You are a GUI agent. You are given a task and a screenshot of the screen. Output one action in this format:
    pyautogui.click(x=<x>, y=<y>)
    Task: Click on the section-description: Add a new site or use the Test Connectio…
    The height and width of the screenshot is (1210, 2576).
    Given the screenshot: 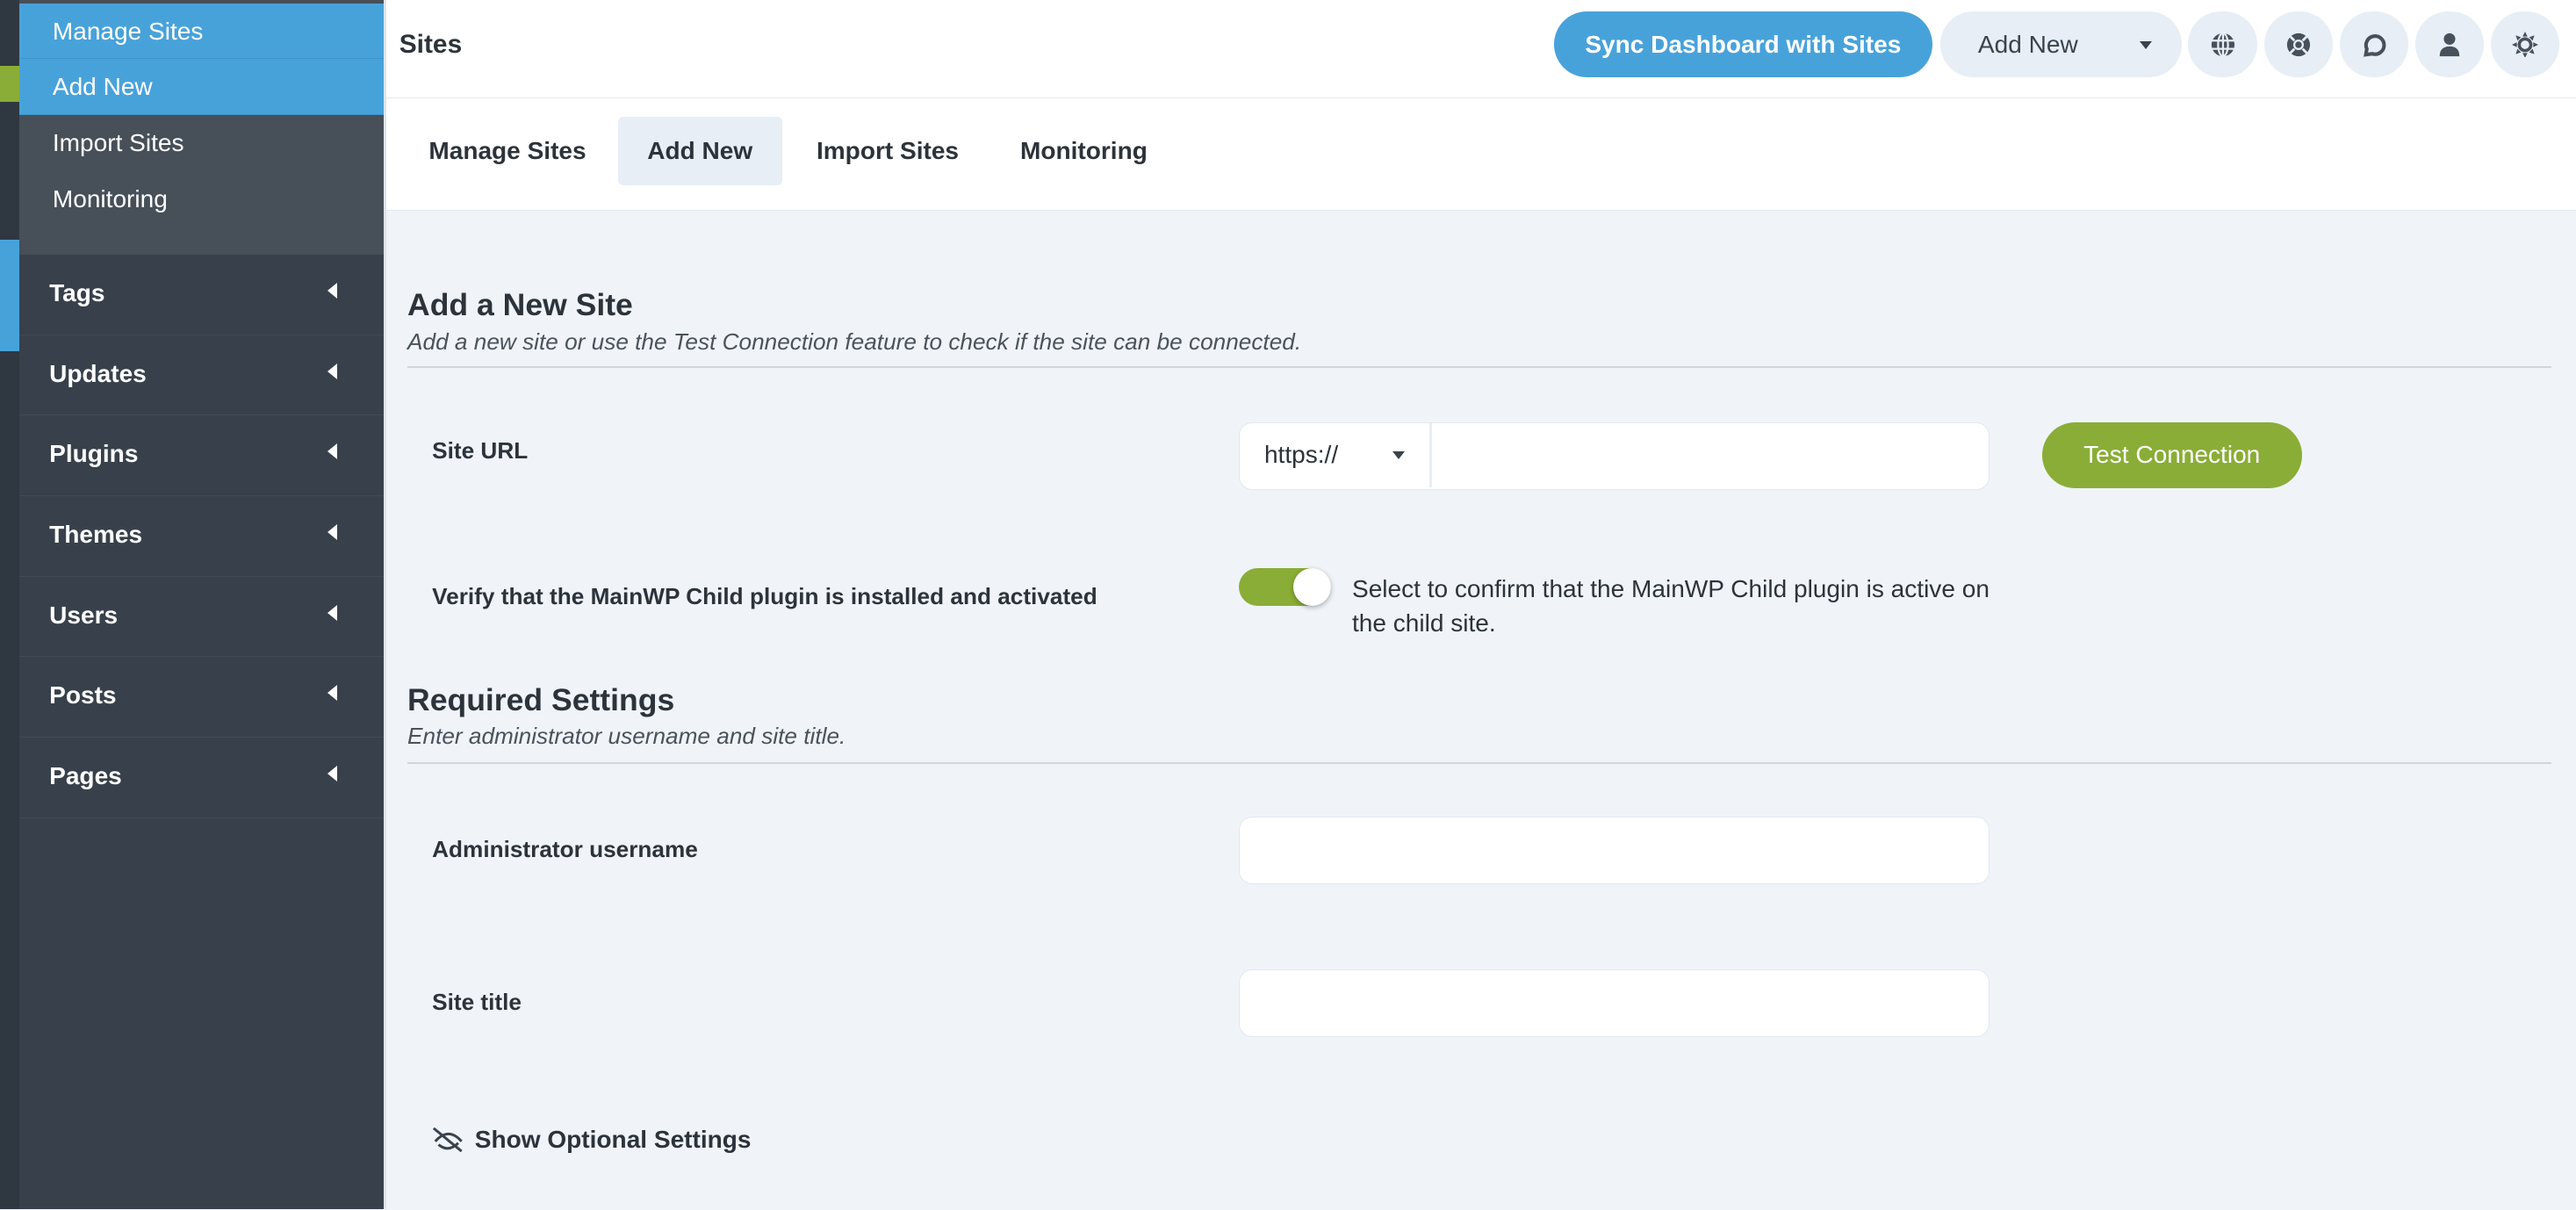 What is the action you would take?
    pyautogui.click(x=854, y=342)
    